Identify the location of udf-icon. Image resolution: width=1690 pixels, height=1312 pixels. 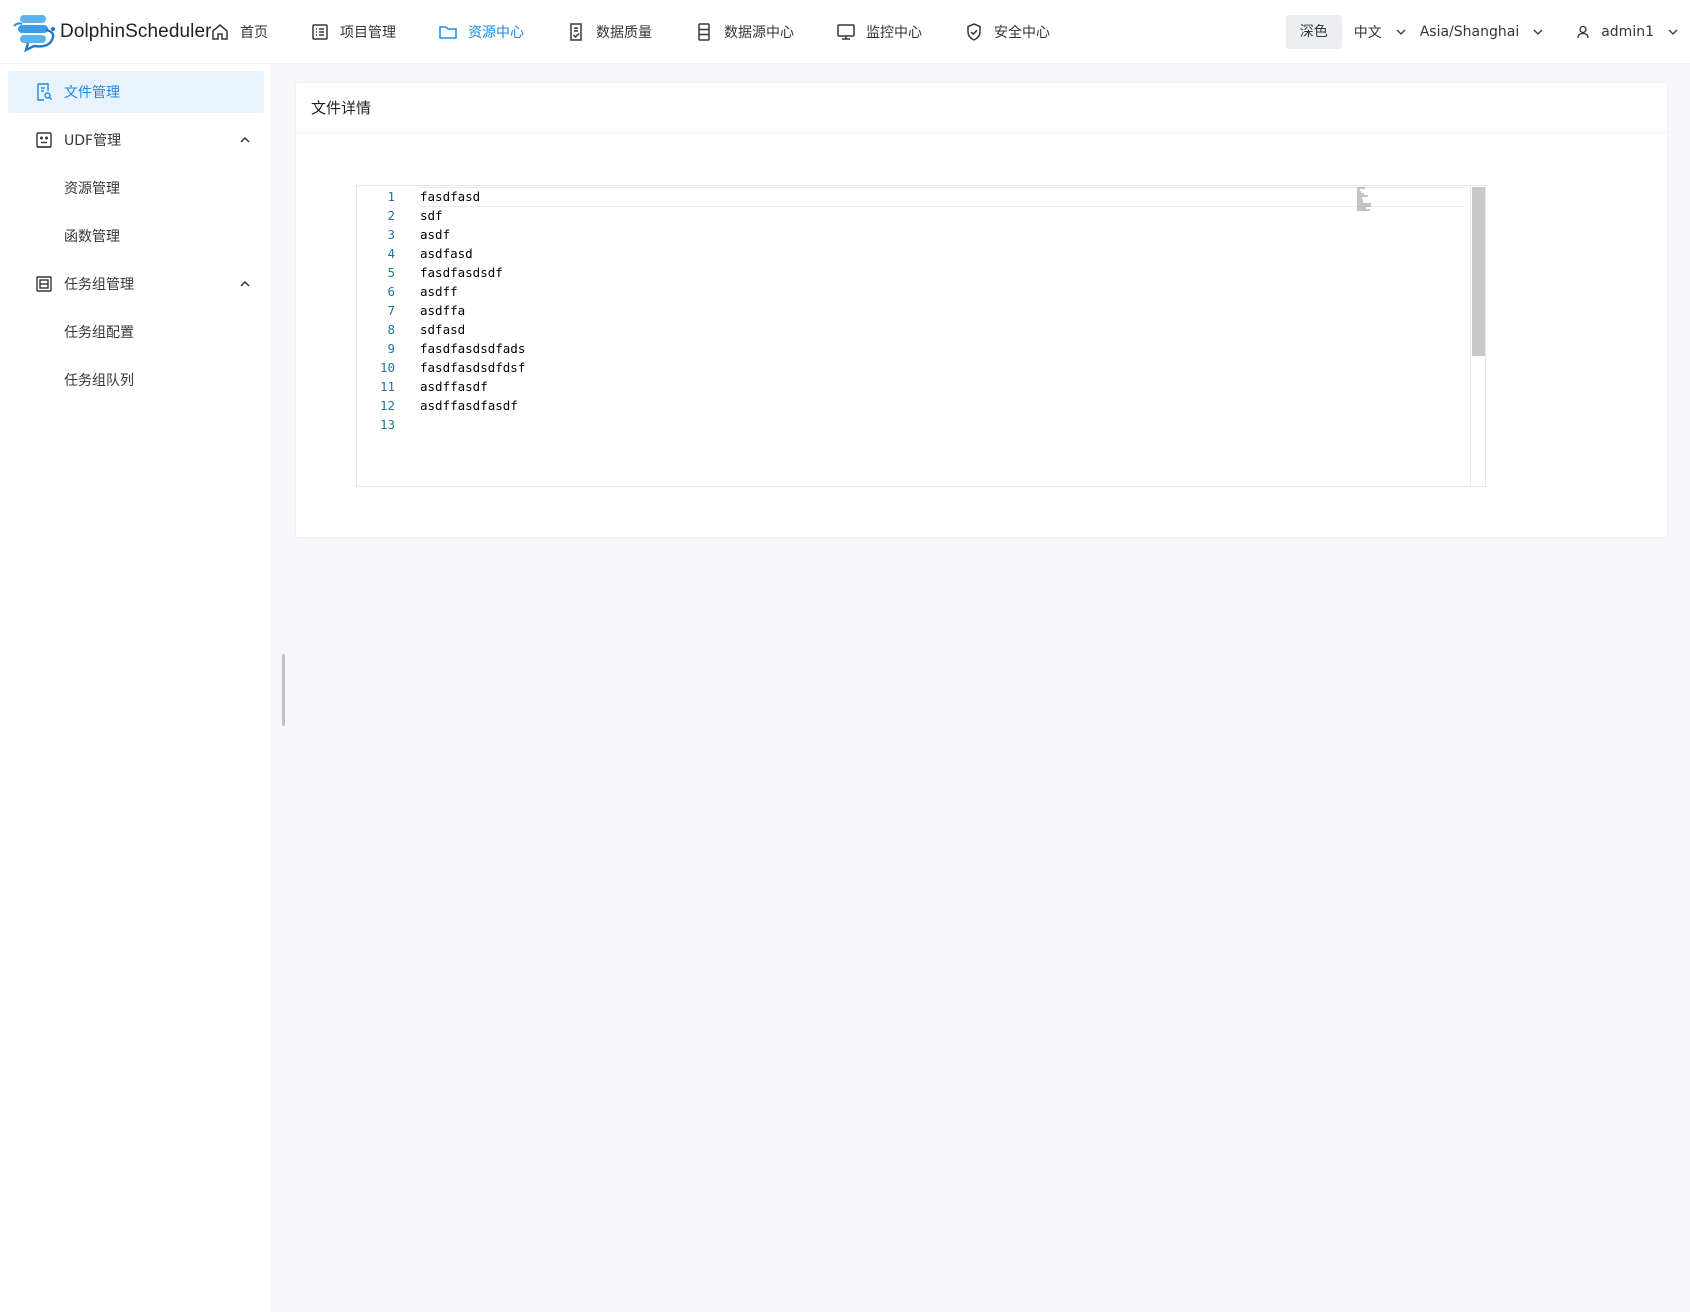
(44, 140).